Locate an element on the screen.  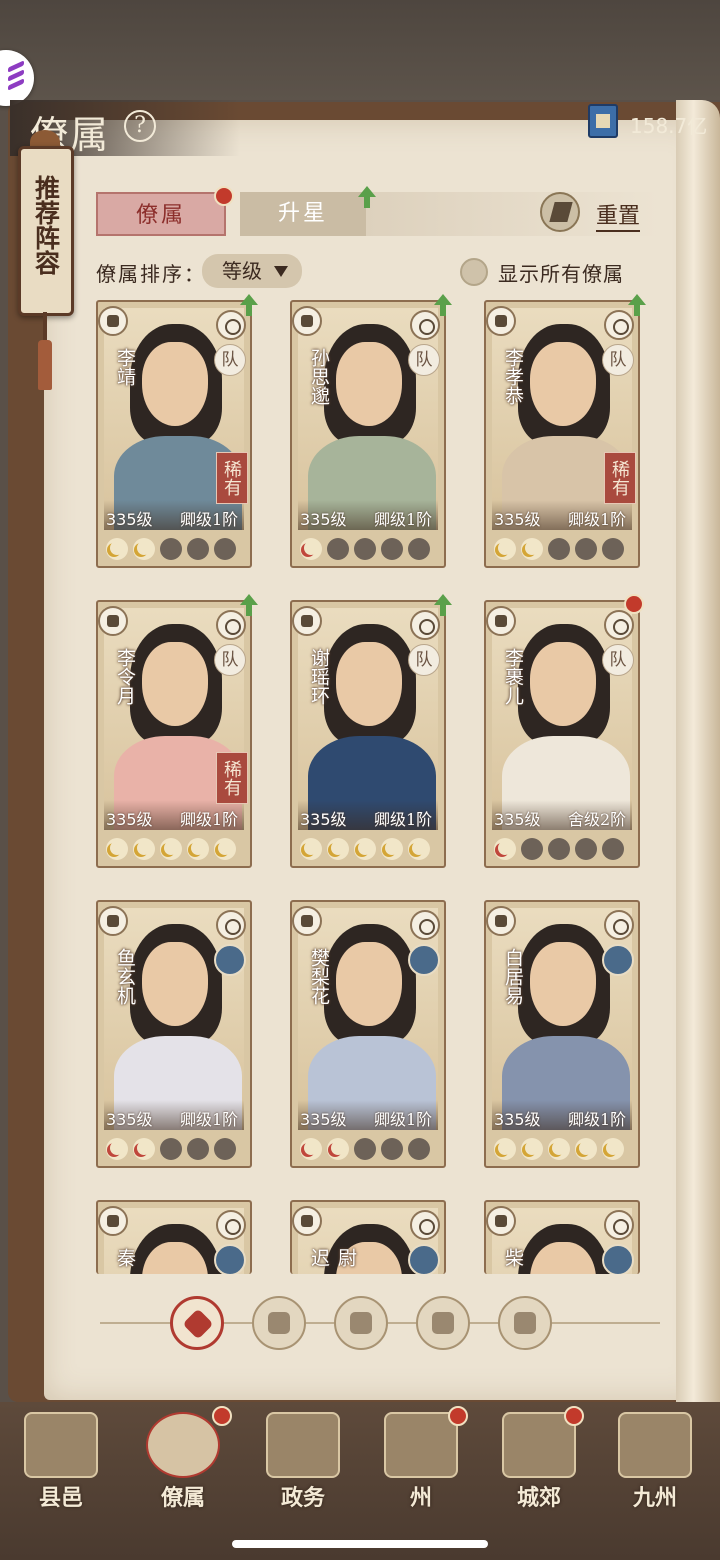
nav-label: 州 is located at coordinates (420, 1498).